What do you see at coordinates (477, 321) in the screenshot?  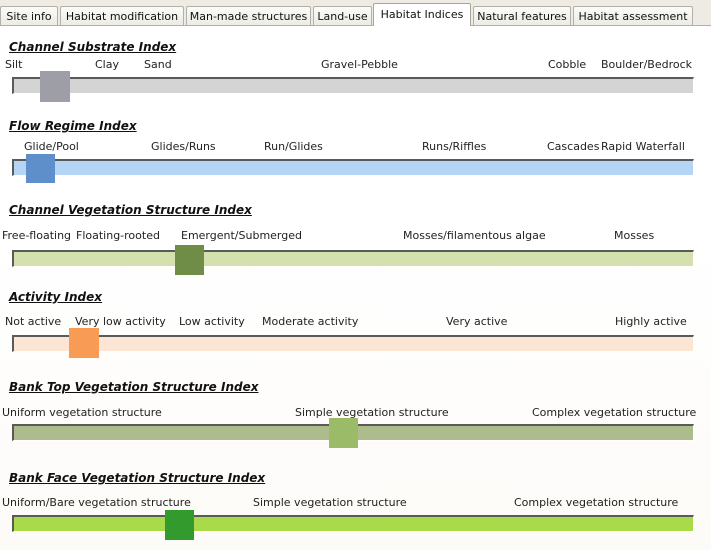 I see `scale-label: Very active` at bounding box center [477, 321].